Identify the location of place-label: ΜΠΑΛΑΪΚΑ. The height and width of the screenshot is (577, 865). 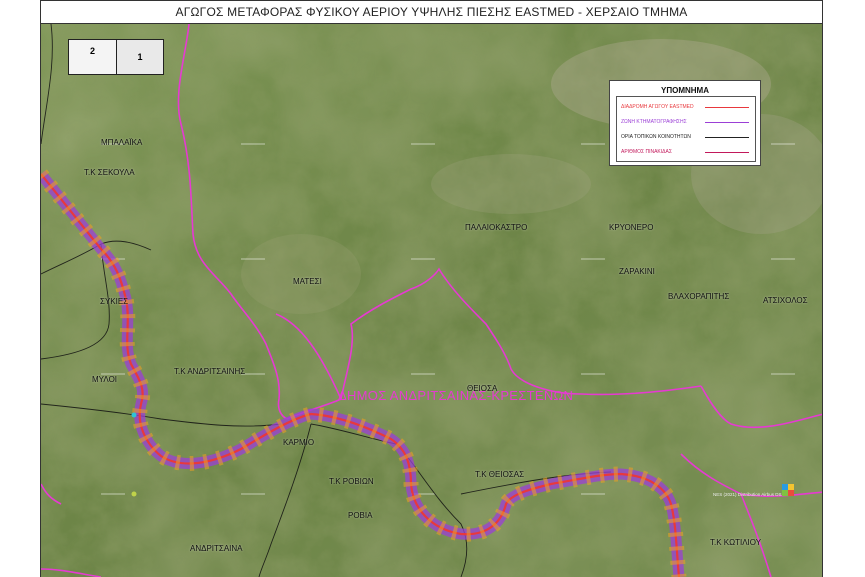
(122, 142).